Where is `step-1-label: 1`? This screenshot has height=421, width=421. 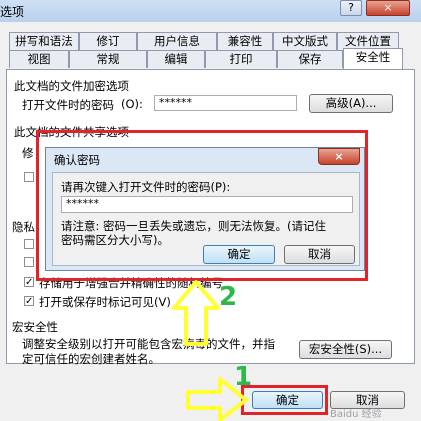 step-1-label: 1 is located at coordinates (243, 377).